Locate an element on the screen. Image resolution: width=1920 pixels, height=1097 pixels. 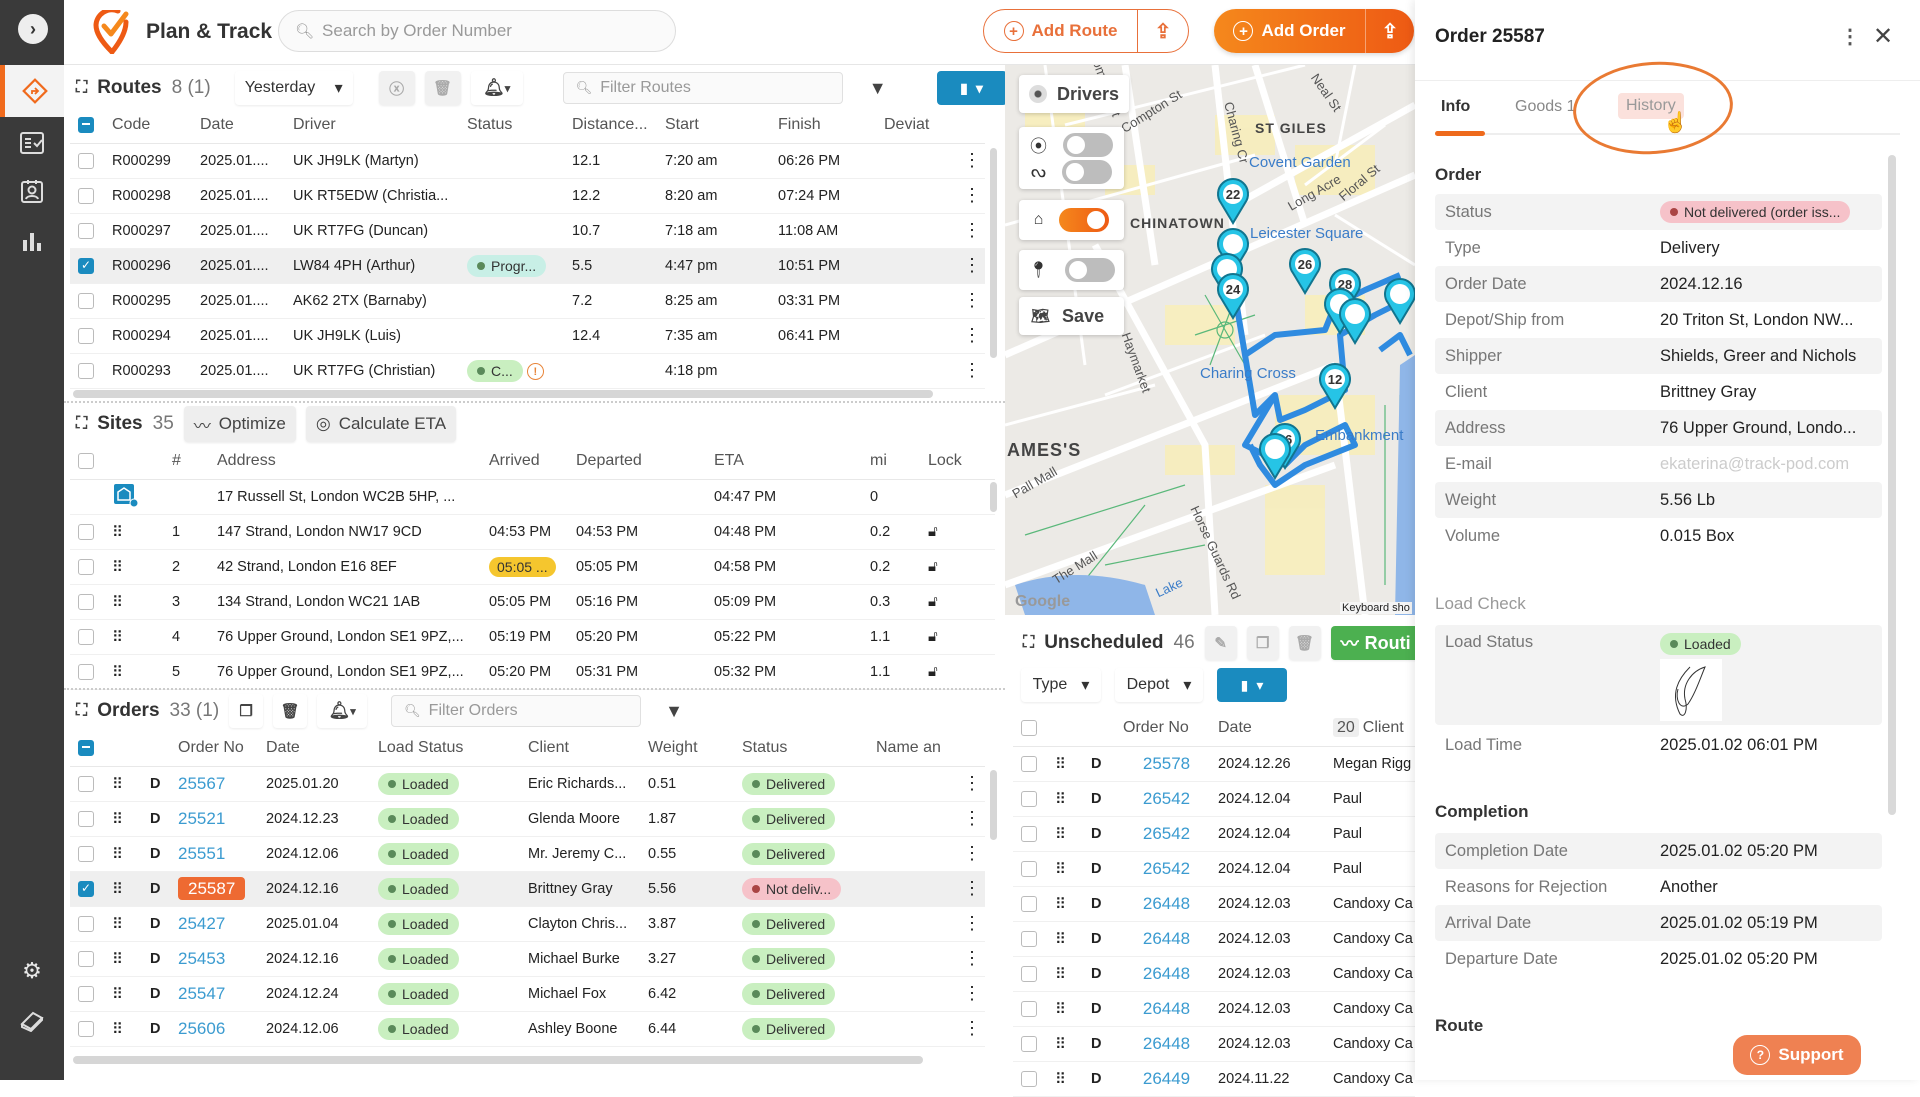
cancel-route-button: ⓧ is located at coordinates (396, 88).